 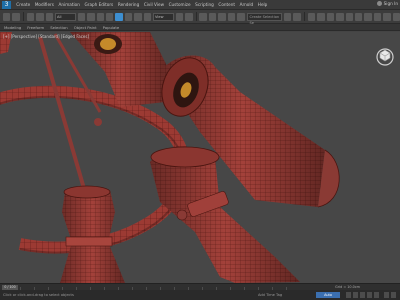 What do you see at coordinates (297, 16) in the screenshot?
I see `align-icon` at bounding box center [297, 16].